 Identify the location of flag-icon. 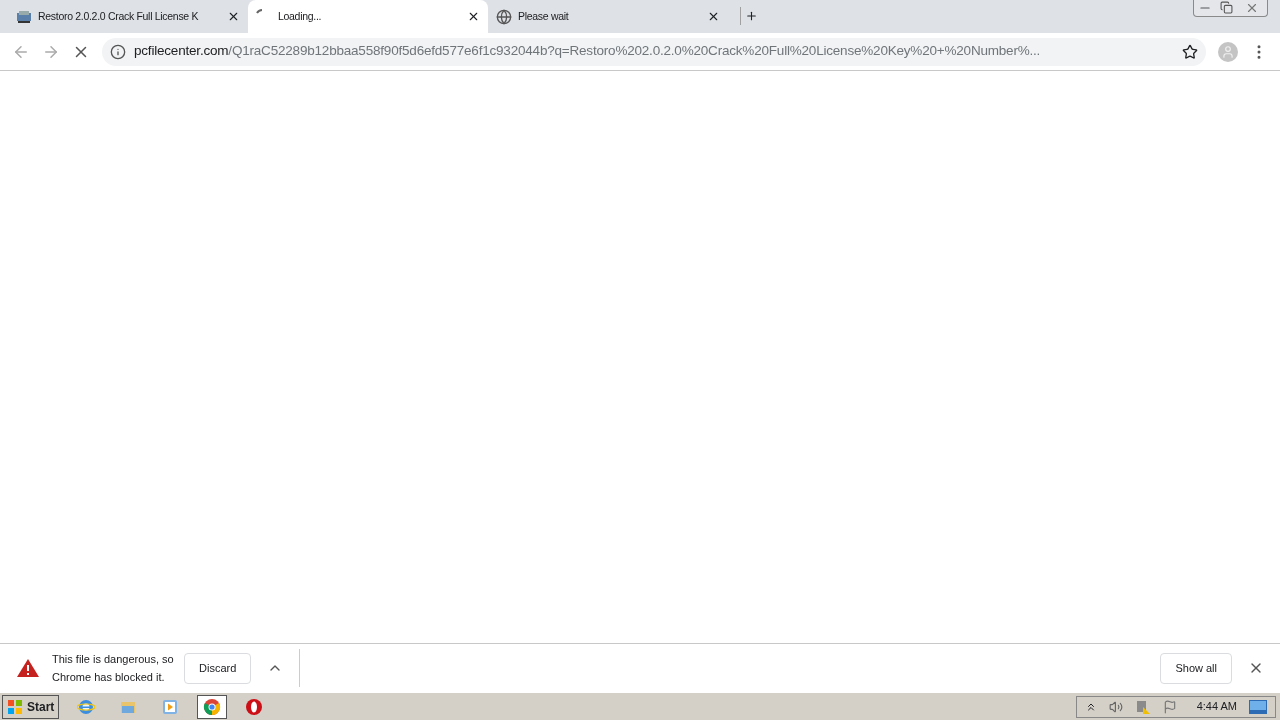
(1169, 706).